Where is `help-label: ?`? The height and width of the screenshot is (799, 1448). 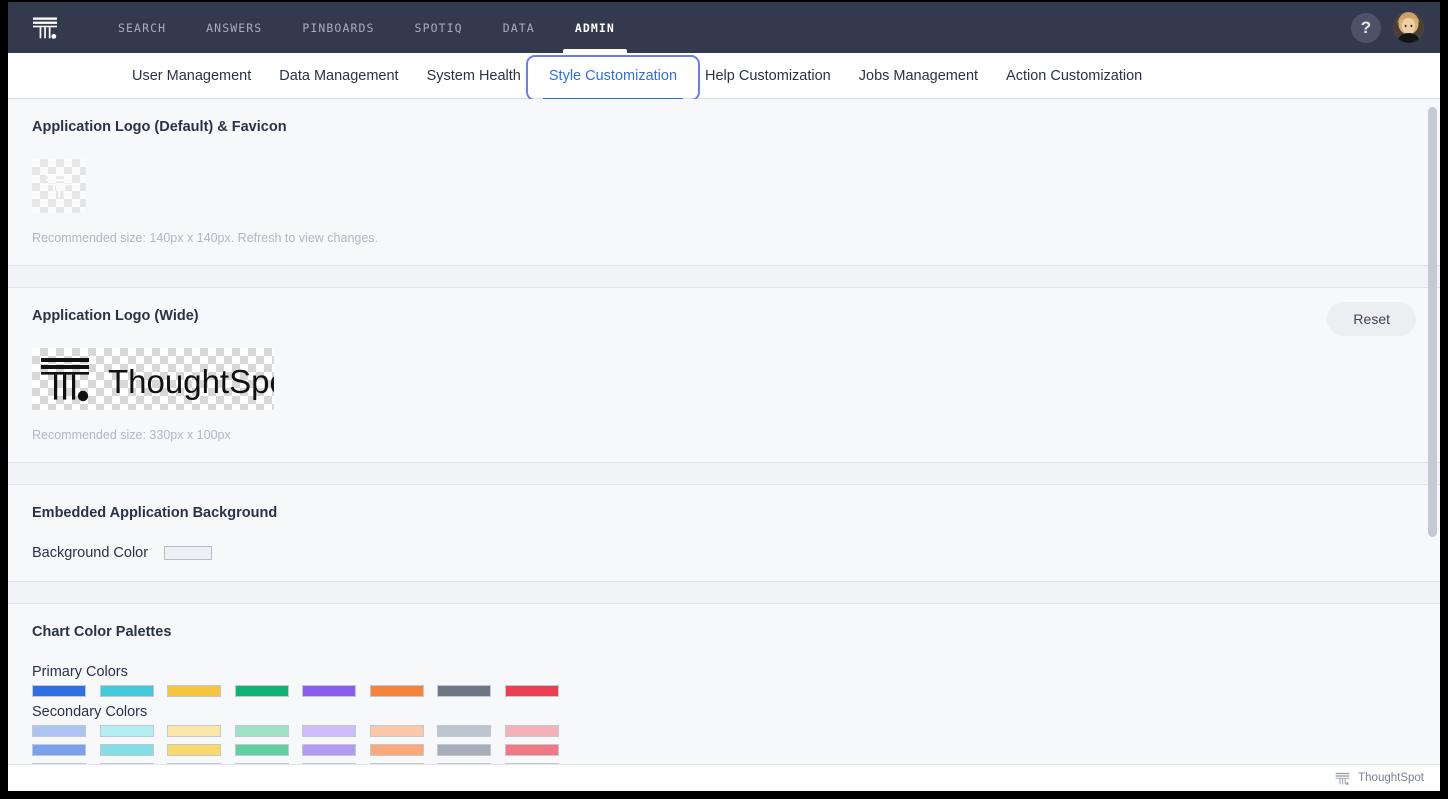 help-label: ? is located at coordinates (1366, 27).